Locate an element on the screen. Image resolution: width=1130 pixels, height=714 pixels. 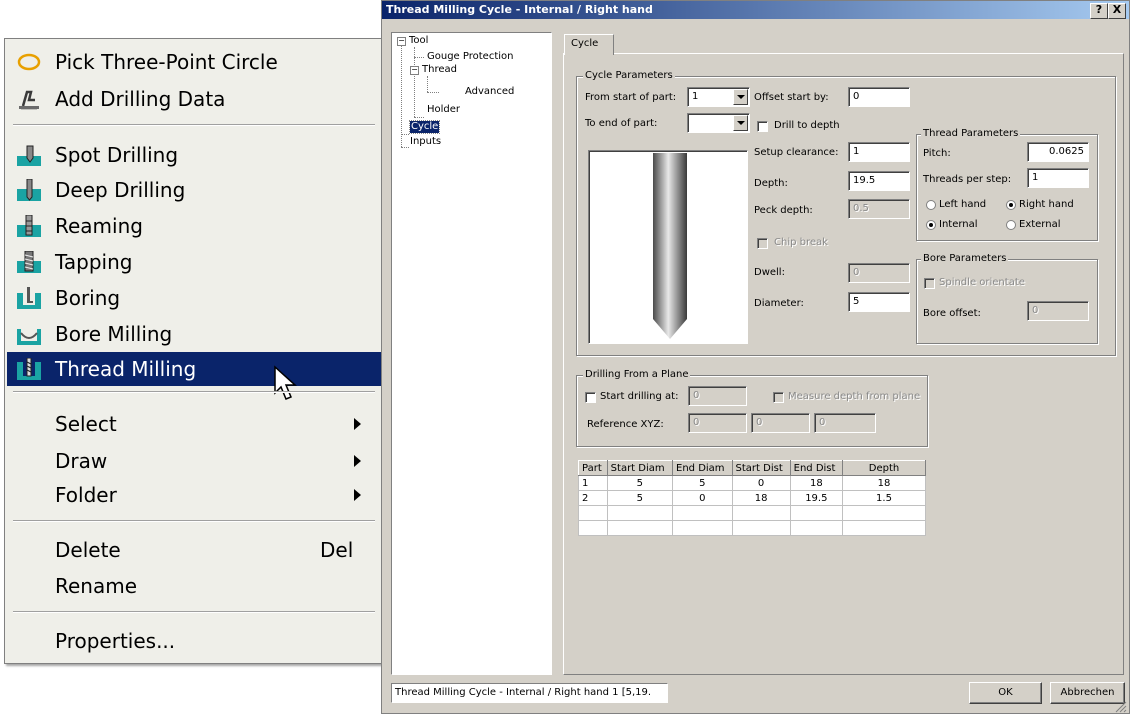
menu-item-draw: Draw is located at coordinates (194, 461).